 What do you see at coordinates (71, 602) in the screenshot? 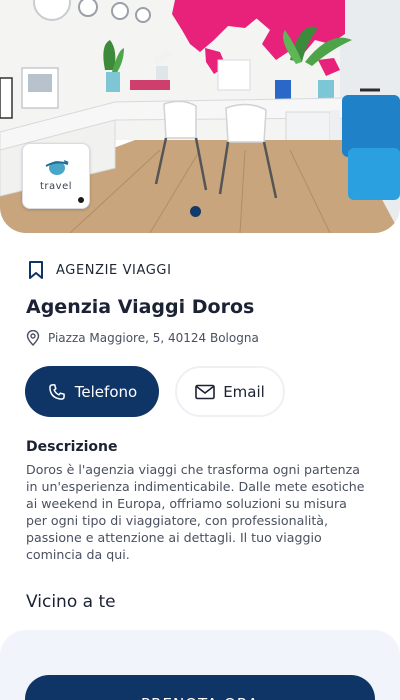
I see `nearby-heading: Vicino a te` at bounding box center [71, 602].